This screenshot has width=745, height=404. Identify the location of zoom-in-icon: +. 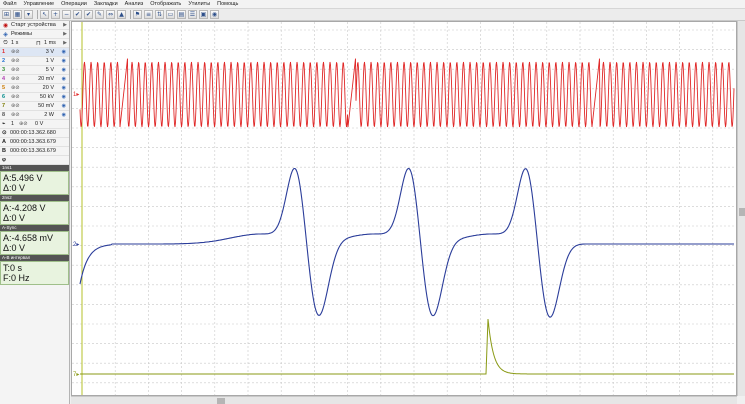
(55, 14).